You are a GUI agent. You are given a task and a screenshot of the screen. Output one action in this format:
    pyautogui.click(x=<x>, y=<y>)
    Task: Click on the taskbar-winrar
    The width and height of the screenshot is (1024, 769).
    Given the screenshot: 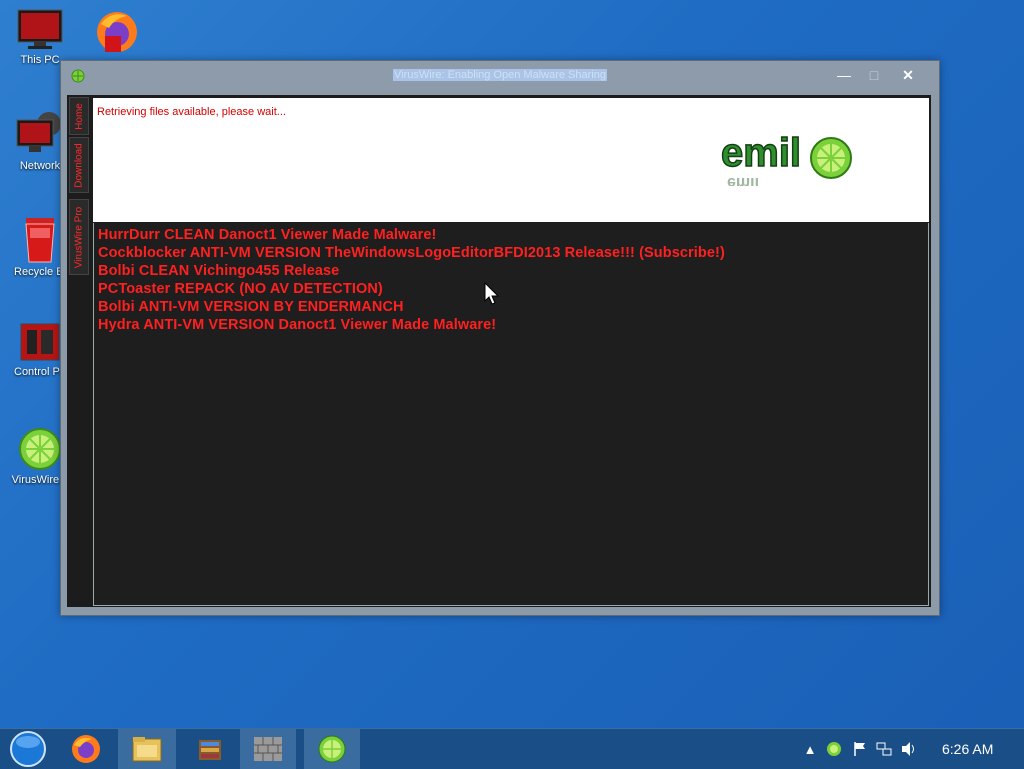 What is the action you would take?
    pyautogui.click(x=210, y=749)
    